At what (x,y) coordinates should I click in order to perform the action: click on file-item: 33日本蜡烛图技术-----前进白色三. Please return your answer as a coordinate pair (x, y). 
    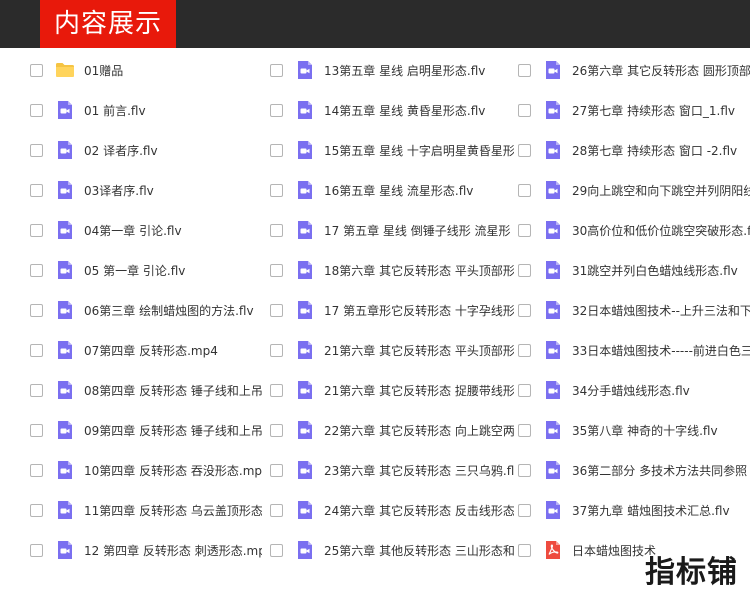
    Looking at the image, I should click on (634, 350).